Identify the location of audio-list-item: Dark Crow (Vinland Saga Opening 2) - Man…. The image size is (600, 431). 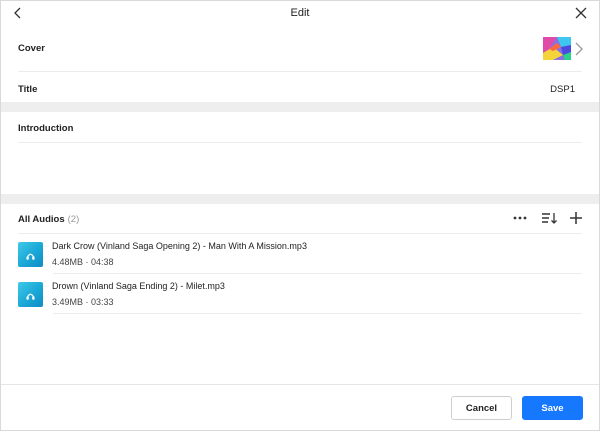
(305, 255).